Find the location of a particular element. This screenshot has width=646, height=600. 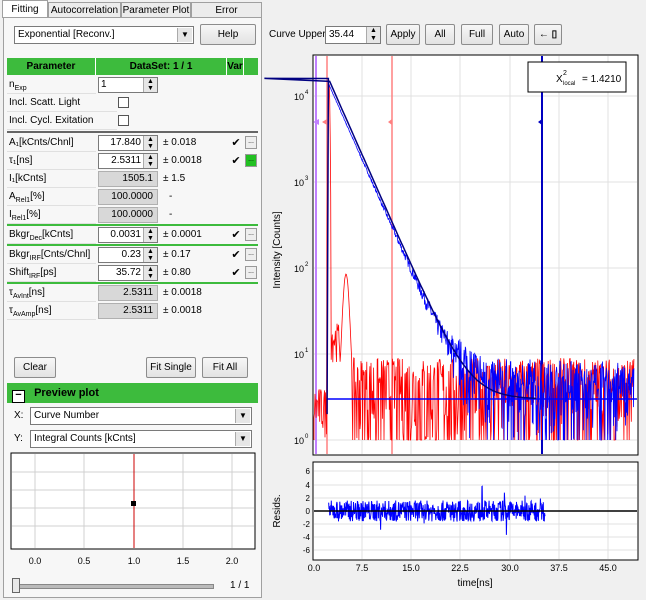

header-extra is located at coordinates (251, 66).